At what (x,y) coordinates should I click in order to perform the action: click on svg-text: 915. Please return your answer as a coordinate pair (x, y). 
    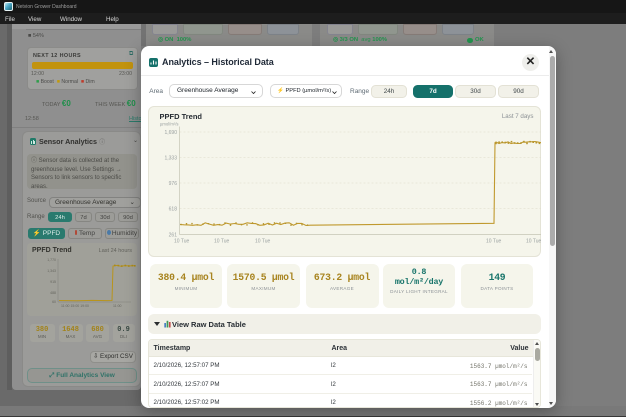
    Looking at the image, I should click on (53, 282).